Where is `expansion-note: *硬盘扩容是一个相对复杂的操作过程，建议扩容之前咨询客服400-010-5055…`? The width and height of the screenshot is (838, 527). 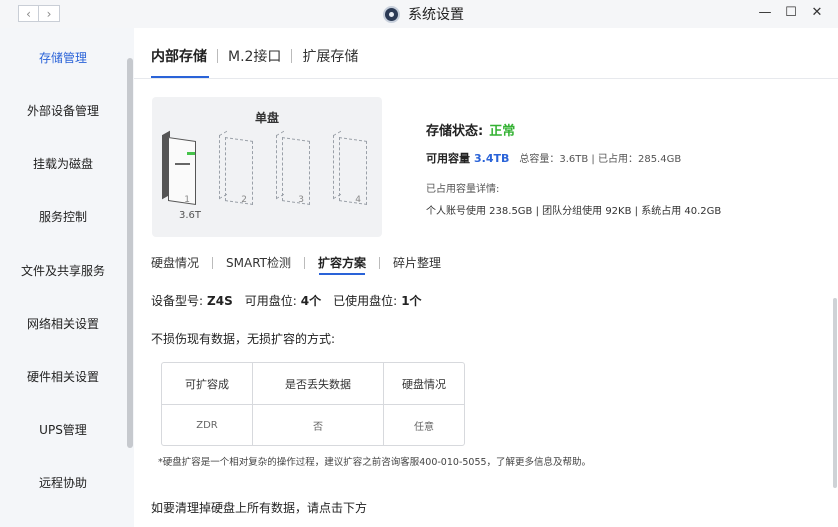 expansion-note: *硬盘扩容是一个相对复杂的操作过程，建议扩容之前咨询客服400-010-5055… is located at coordinates (375, 462).